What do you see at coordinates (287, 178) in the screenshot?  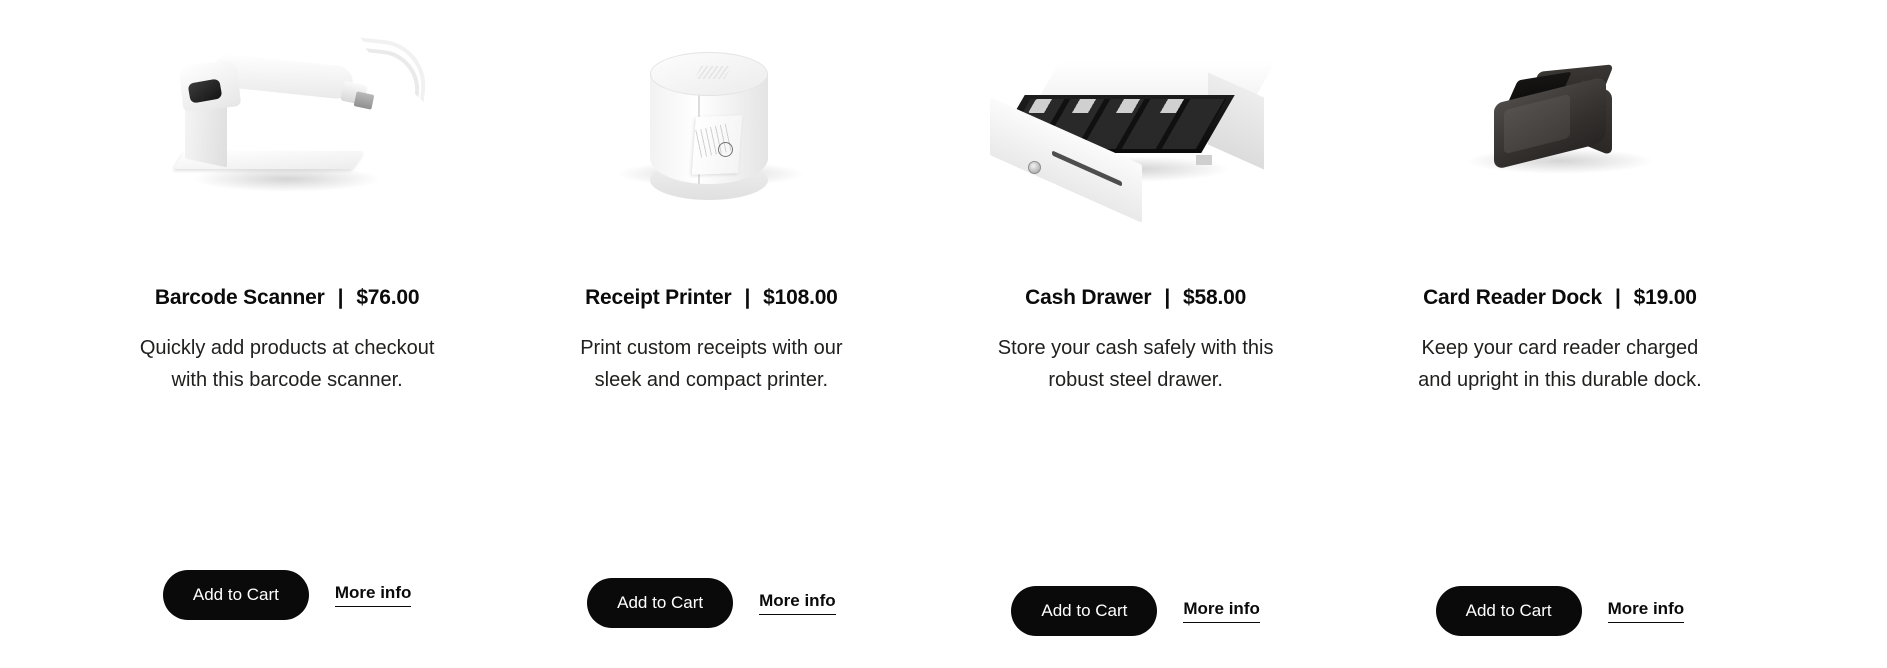 I see `product-shadow` at bounding box center [287, 178].